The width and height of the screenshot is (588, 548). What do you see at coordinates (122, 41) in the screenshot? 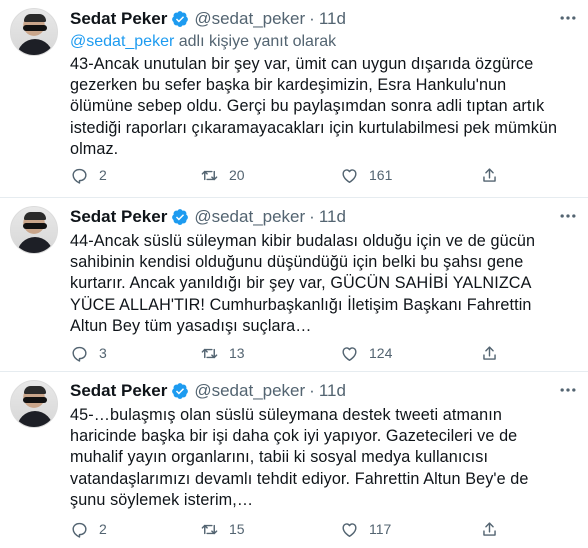
I see `replying-mention-link: @sedat_peker` at bounding box center [122, 41].